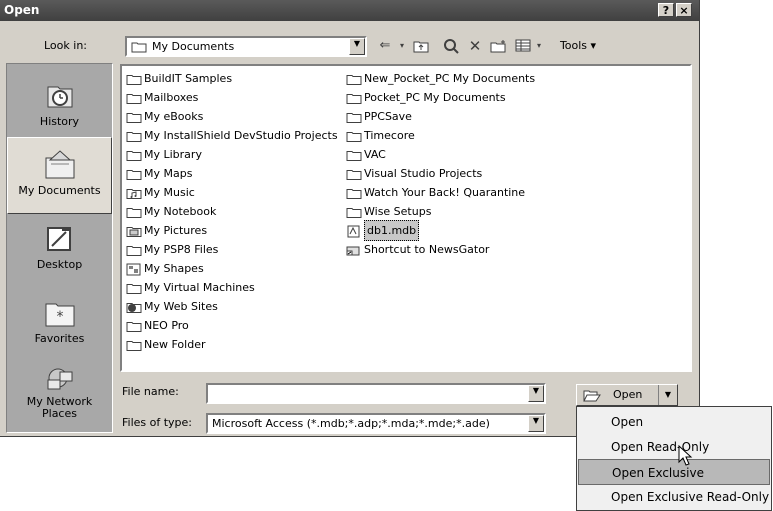  What do you see at coordinates (421, 46) in the screenshot?
I see `up-folder-icon` at bounding box center [421, 46].